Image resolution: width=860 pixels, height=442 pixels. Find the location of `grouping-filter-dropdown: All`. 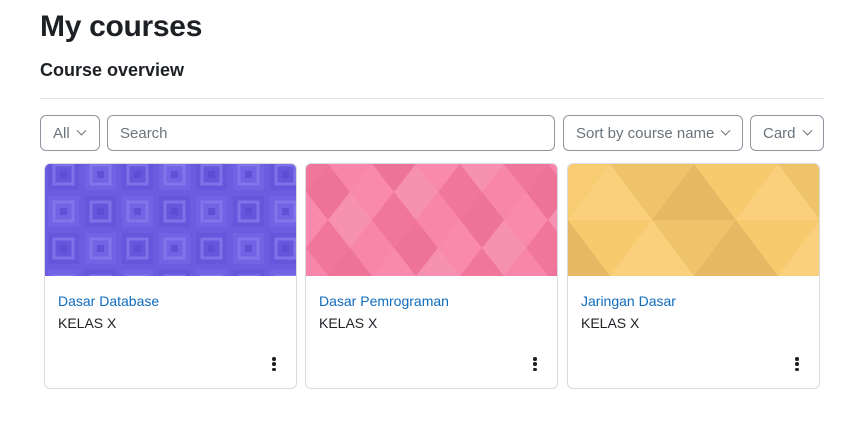

grouping-filter-dropdown: All is located at coordinates (70, 133).